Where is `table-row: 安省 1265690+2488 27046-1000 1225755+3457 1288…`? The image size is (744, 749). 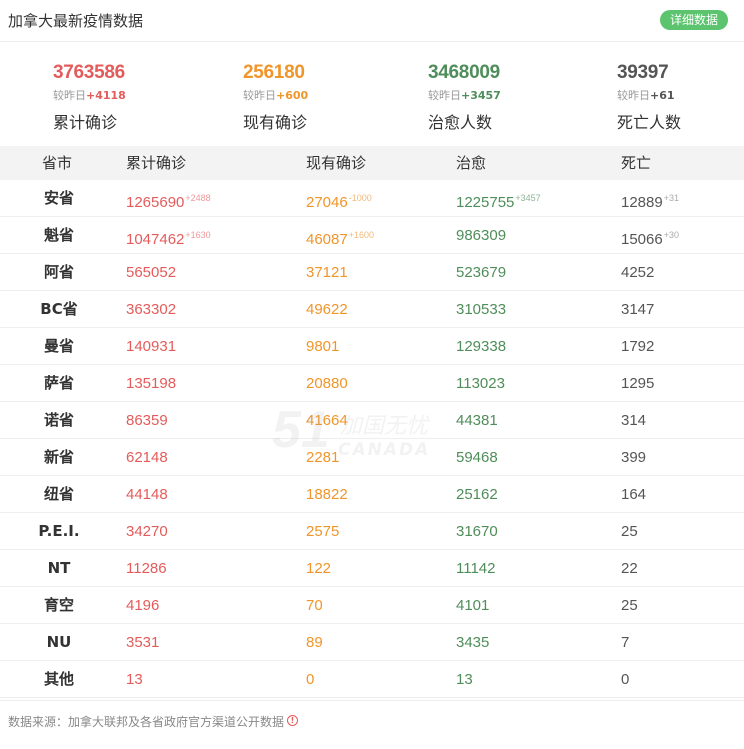 table-row: 安省 1265690+2488 27046-1000 1225755+3457 1288… is located at coordinates (372, 198).